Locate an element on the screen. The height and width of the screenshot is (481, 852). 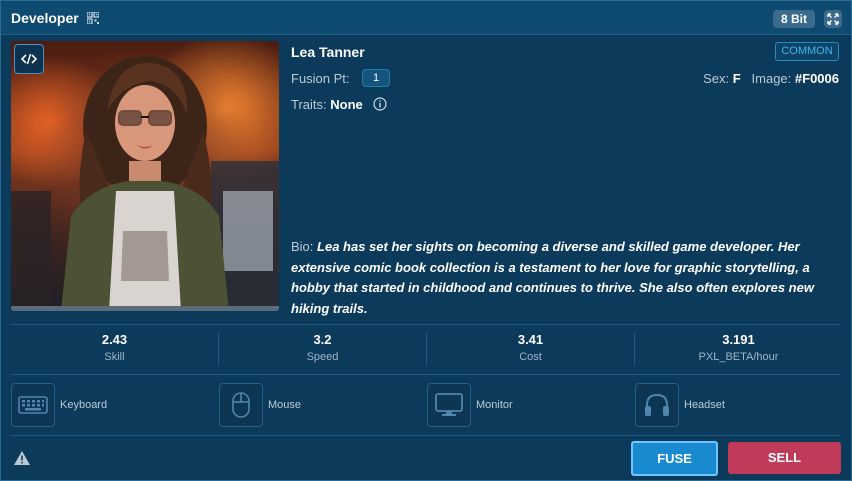
mouse-icon is located at coordinates (241, 405).